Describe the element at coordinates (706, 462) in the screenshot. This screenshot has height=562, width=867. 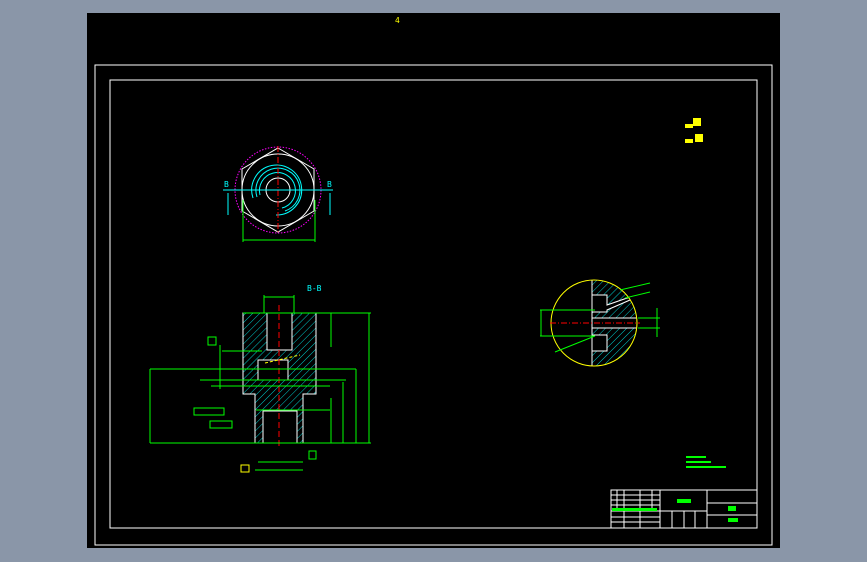
I see `technical-notes` at that location.